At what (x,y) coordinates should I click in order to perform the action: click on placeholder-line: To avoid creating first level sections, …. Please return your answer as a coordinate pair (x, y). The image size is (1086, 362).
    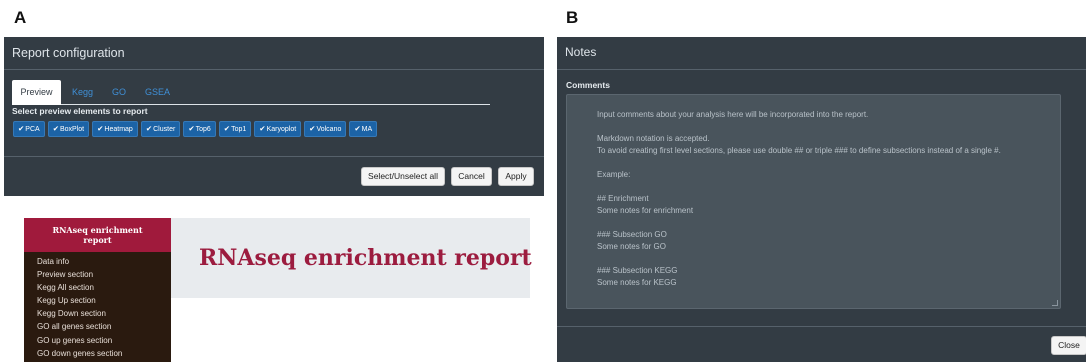
    Looking at the image, I should click on (799, 150).